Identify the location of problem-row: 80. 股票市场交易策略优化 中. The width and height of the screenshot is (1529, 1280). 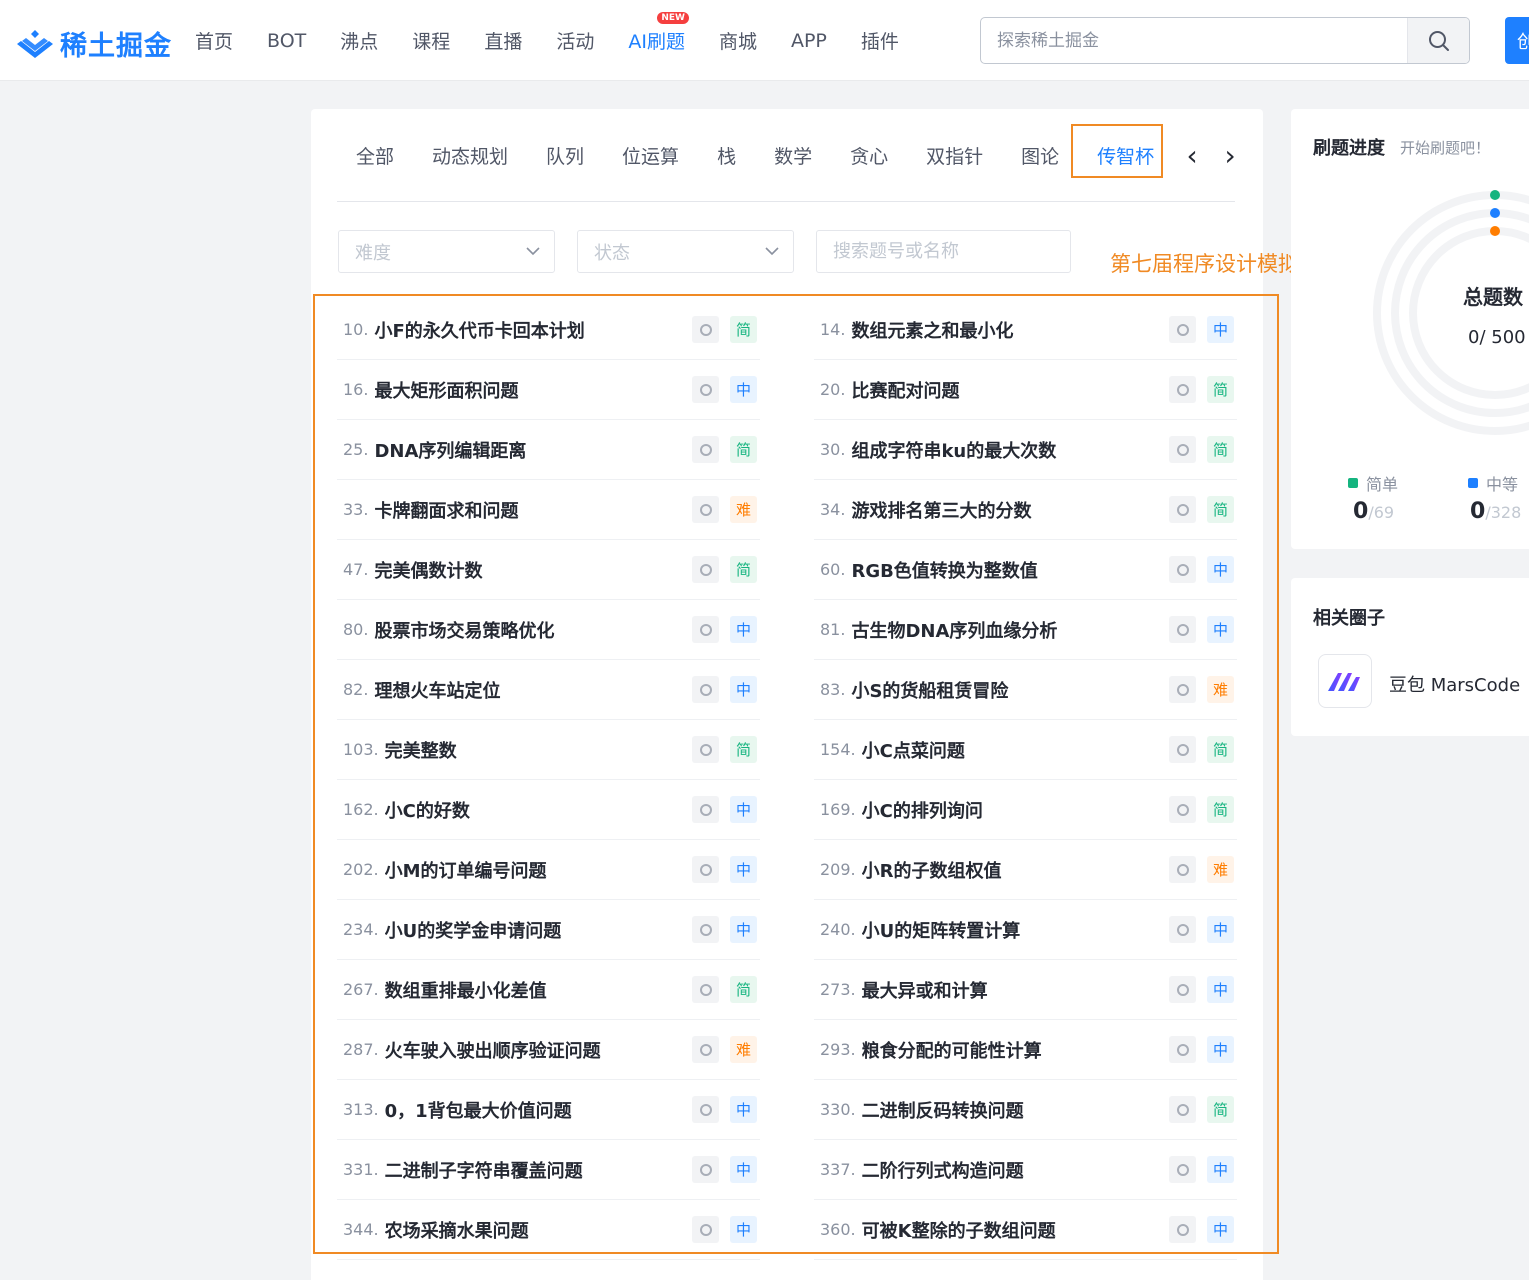
(548, 630).